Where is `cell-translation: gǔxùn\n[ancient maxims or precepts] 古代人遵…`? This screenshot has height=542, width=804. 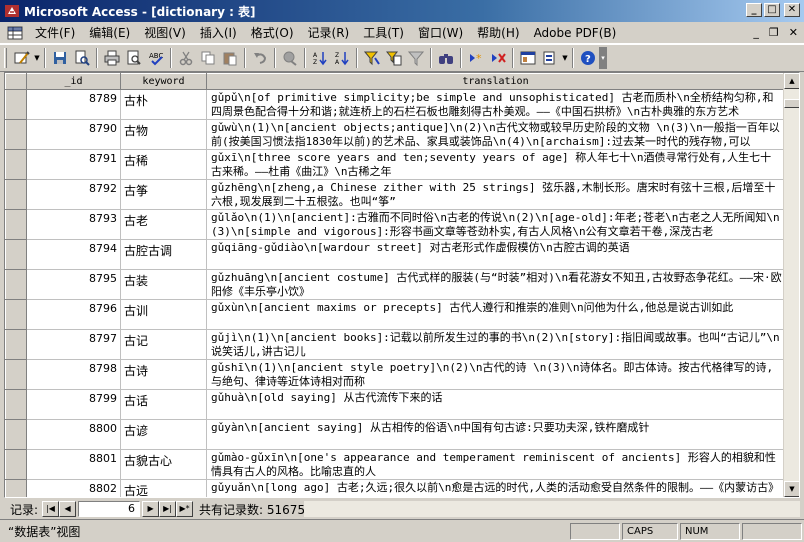
cell-translation: gǔxùn\n[ancient maxims or precepts] 古代人遵… is located at coordinates (495, 314).